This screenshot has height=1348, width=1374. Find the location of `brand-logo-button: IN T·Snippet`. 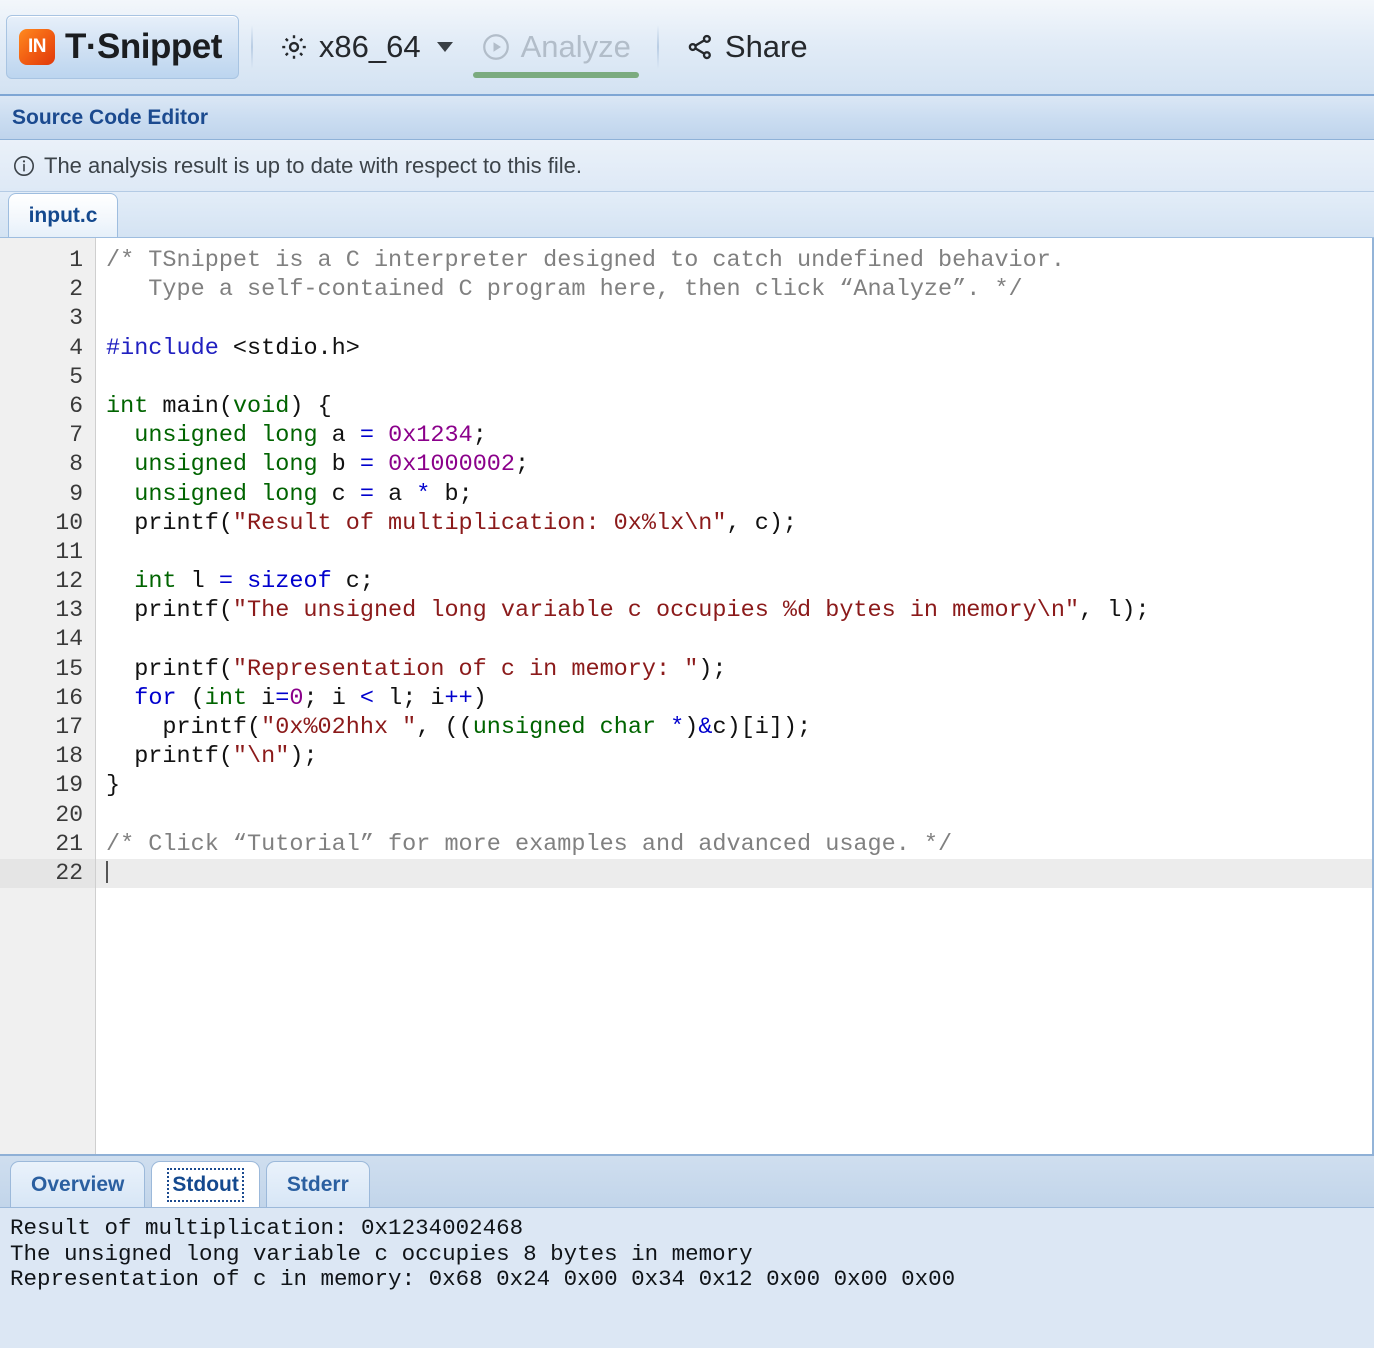

brand-logo-button: IN T·Snippet is located at coordinates (122, 47).